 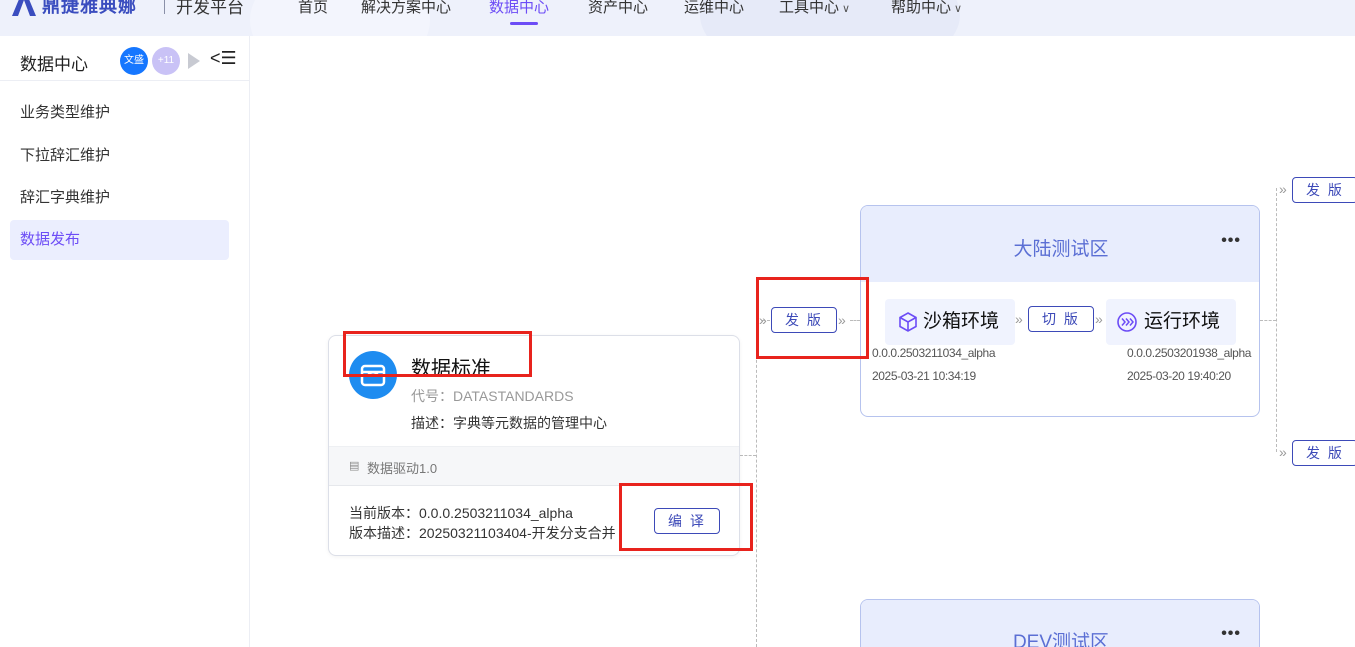 What do you see at coordinates (1323, 453) in the screenshot?
I see `branch-release-button-bottom: 发 版` at bounding box center [1323, 453].